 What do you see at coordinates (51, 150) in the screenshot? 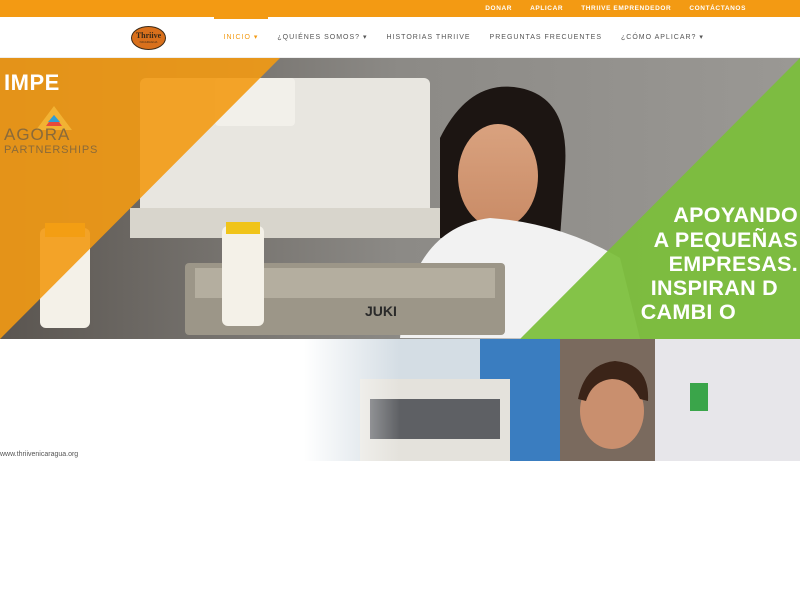
I see `agora-word-partnerships: PARTNERSHIPS` at bounding box center [51, 150].